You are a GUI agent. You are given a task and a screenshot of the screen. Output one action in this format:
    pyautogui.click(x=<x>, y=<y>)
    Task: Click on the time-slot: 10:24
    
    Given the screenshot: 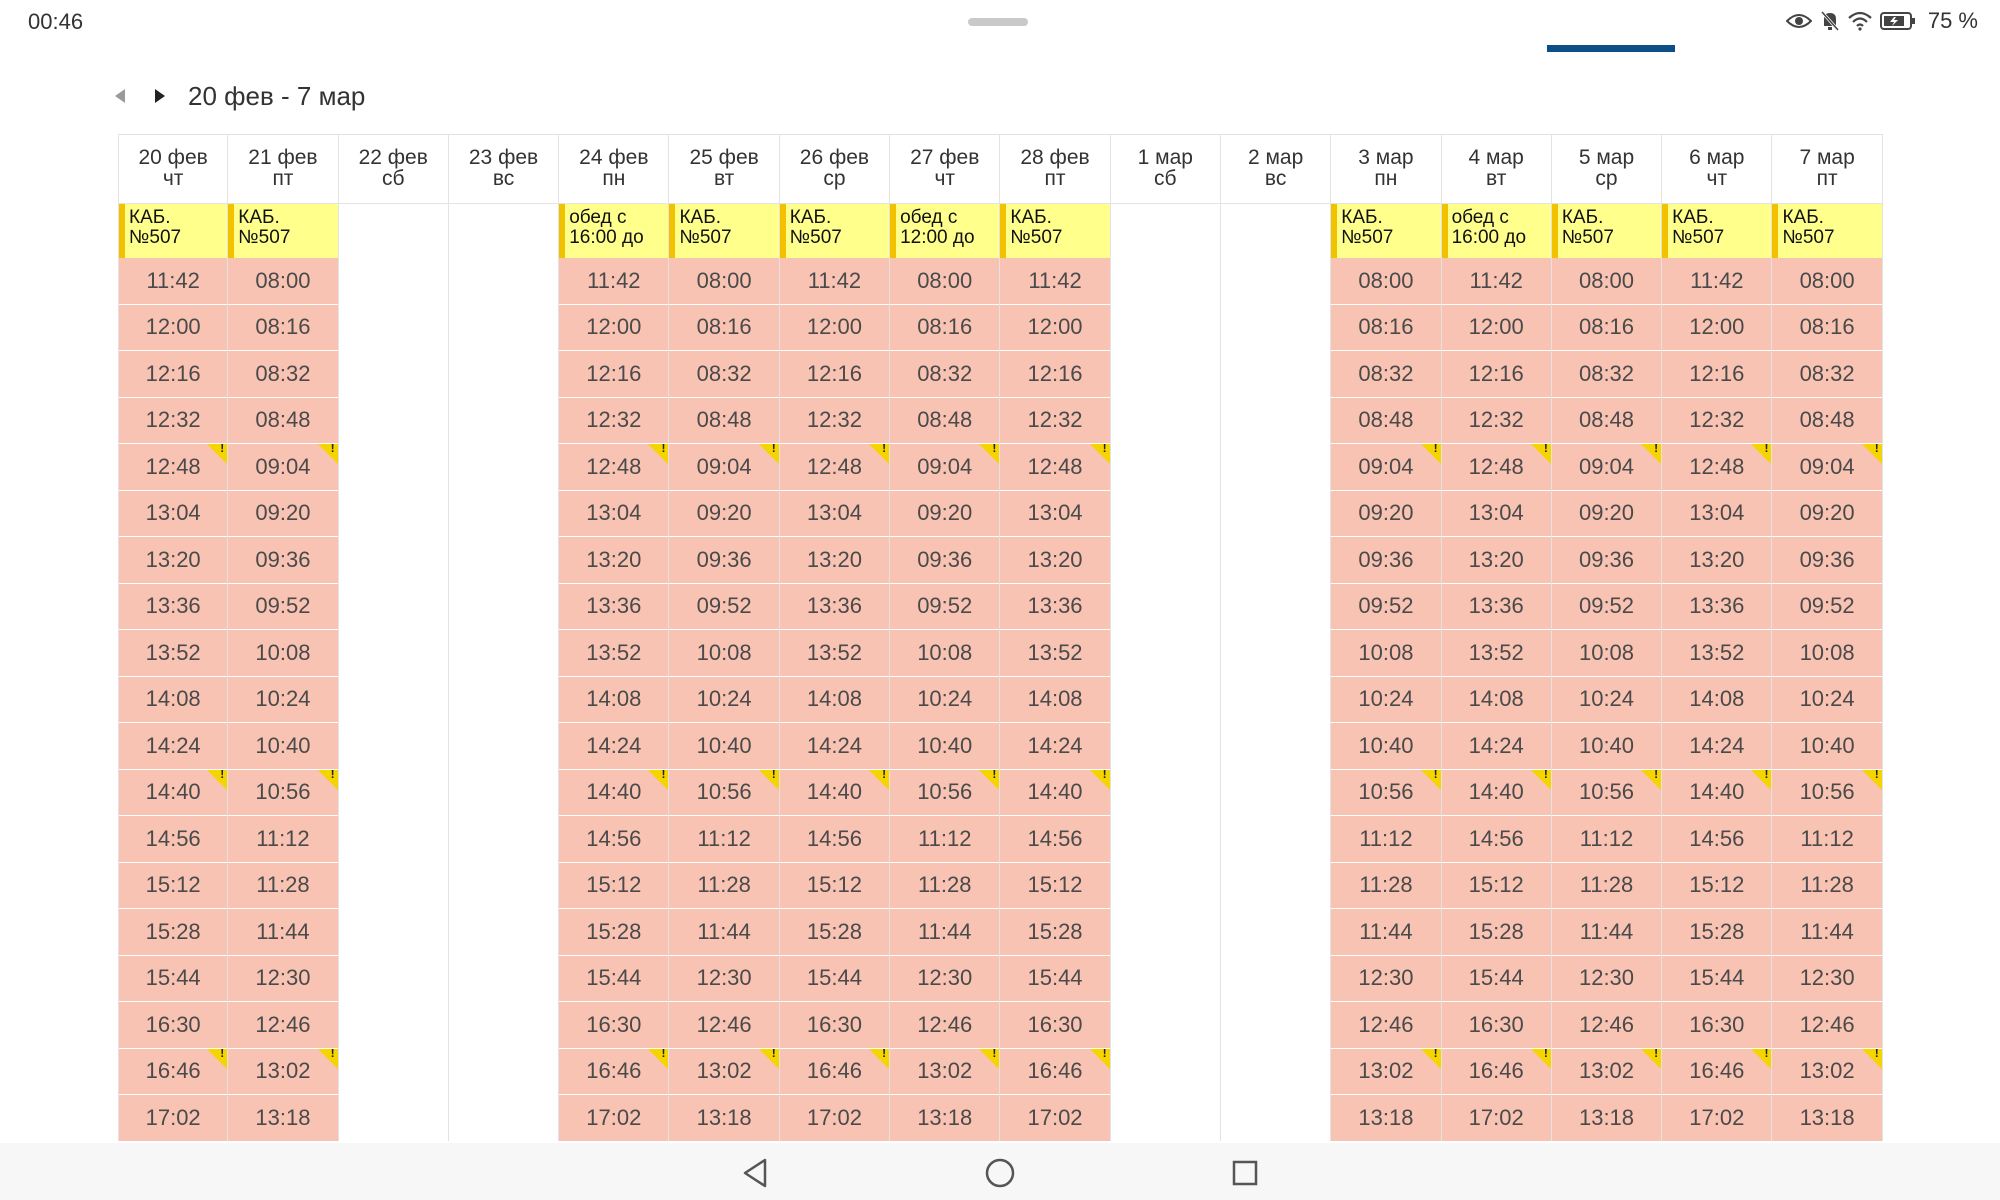 What is the action you would take?
    pyautogui.click(x=945, y=699)
    